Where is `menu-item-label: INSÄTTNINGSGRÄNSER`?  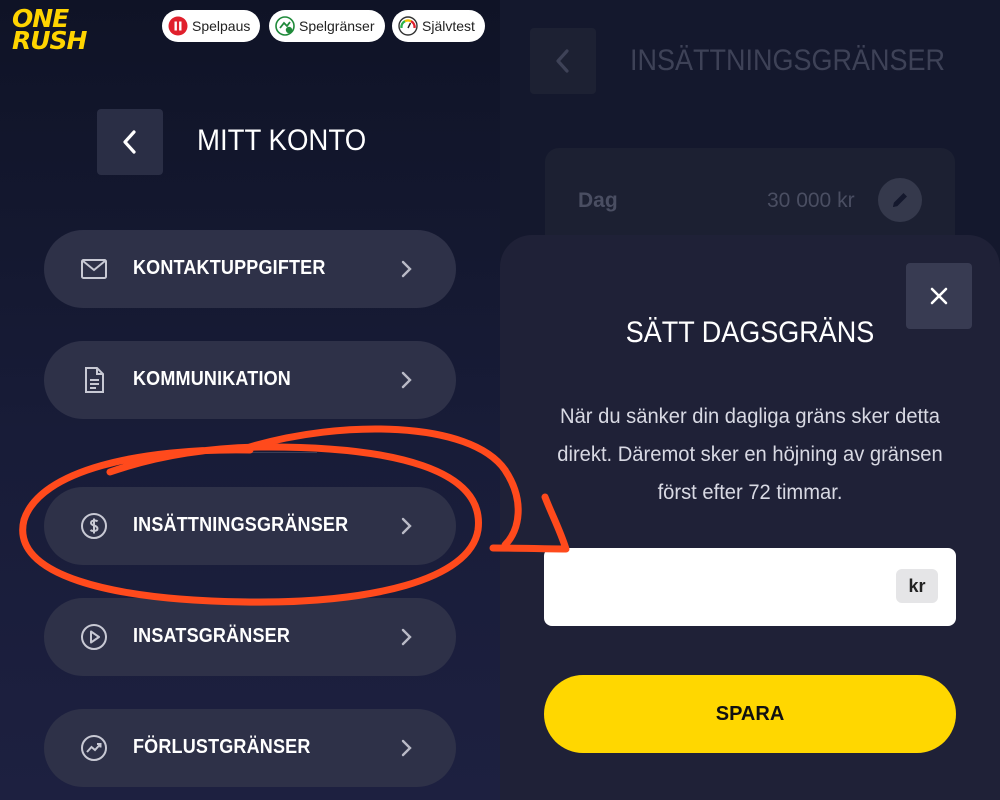 menu-item-label: INSÄTTNINGSGRÄNSER is located at coordinates (241, 525).